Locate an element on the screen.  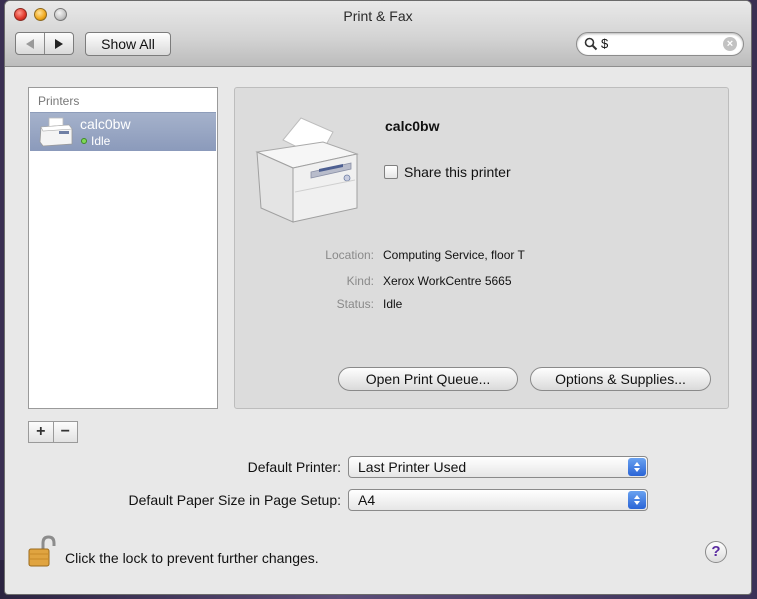
default-printer-label: Default Printer: is located at coordinates (294, 467).